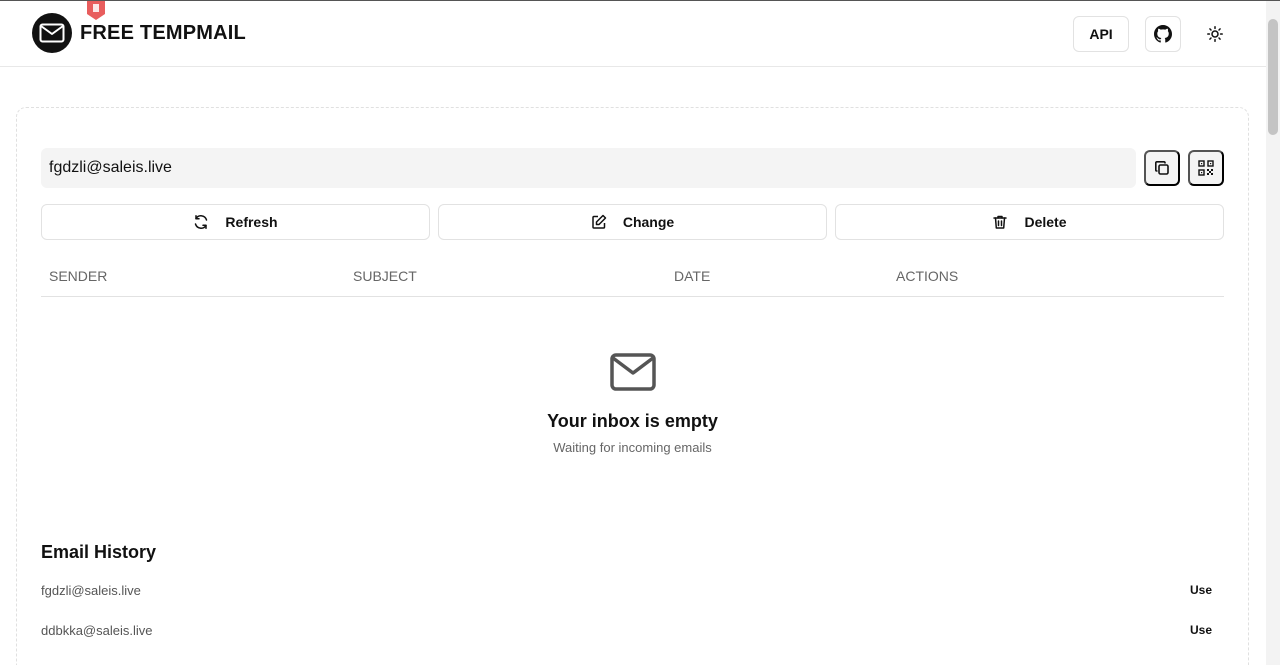 This screenshot has width=1280, height=665. Describe the element at coordinates (385, 276) in the screenshot. I see `column-header-subject: SUBJECT` at that location.